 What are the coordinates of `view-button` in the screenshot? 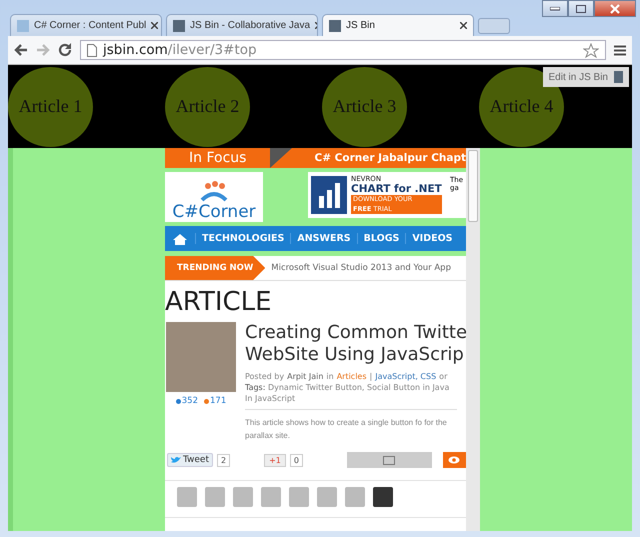 It's located at (454, 460).